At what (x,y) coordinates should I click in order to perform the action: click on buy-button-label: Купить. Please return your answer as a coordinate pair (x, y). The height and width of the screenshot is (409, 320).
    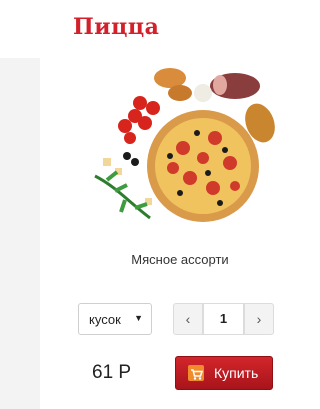
    Looking at the image, I should click on (236, 373).